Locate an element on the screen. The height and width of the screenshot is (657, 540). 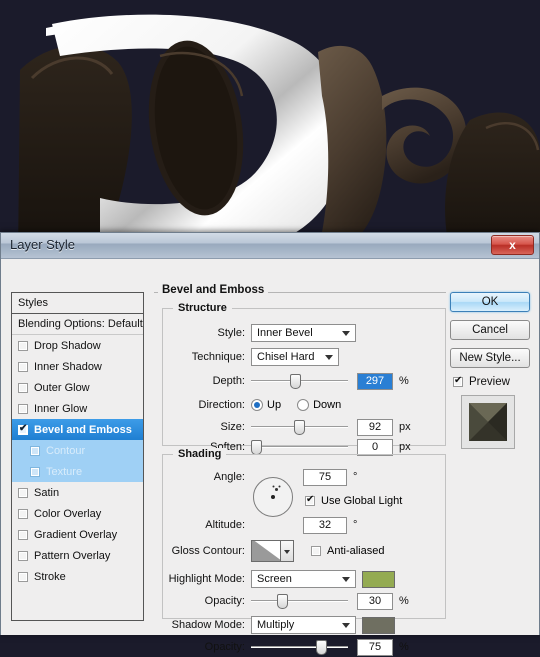
direction-radio-up: Up is located at coordinates (266, 405).